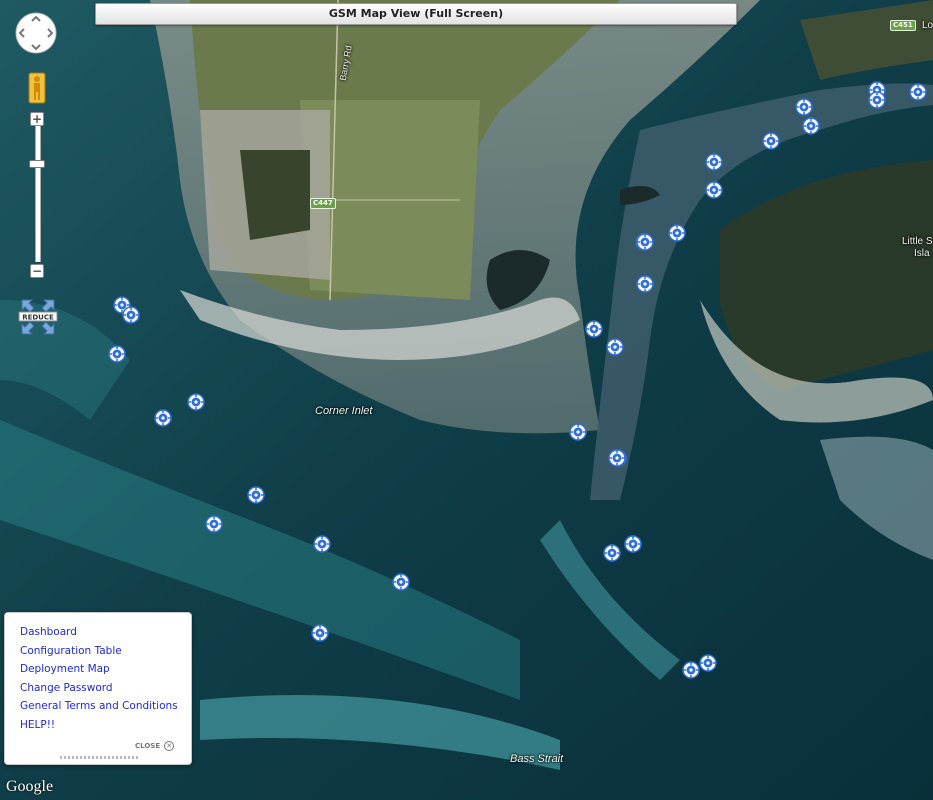  Describe the element at coordinates (36, 33) in the screenshot. I see `pan-control` at that location.